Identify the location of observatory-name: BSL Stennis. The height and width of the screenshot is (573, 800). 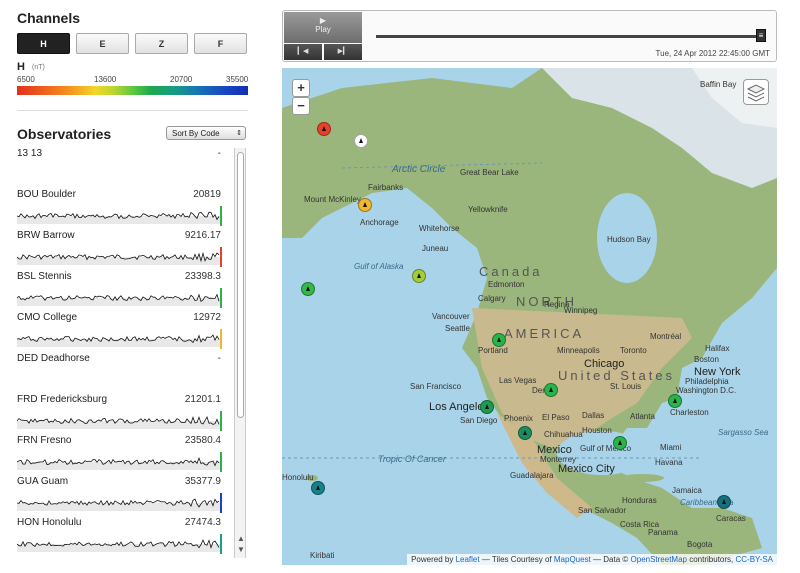
(44, 276).